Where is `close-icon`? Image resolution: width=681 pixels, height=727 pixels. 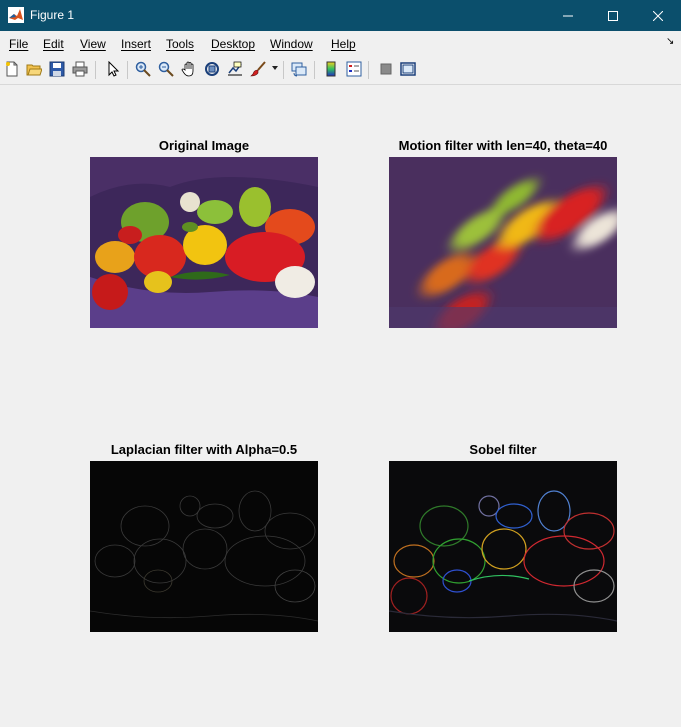 close-icon is located at coordinates (658, 15).